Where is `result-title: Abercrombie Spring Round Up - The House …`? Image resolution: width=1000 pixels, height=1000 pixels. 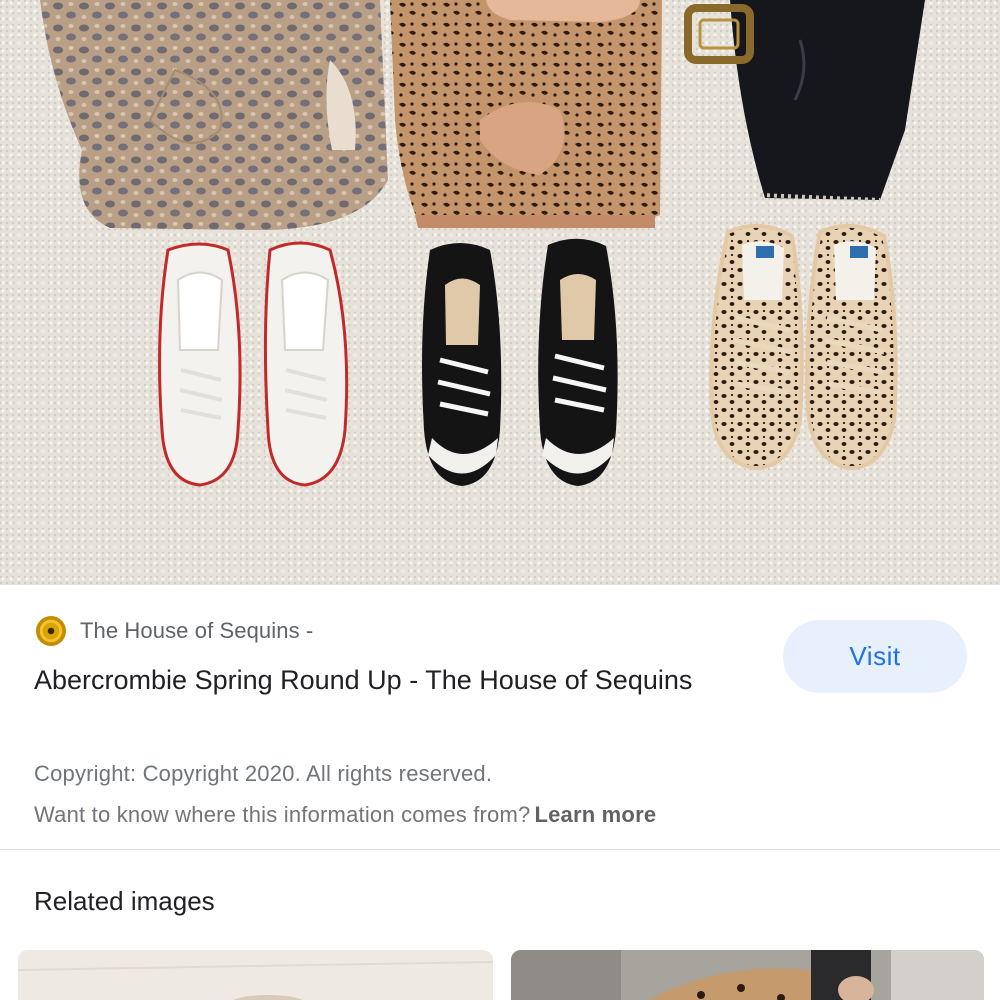 result-title: Abercrombie Spring Round Up - The House … is located at coordinates (374, 680).